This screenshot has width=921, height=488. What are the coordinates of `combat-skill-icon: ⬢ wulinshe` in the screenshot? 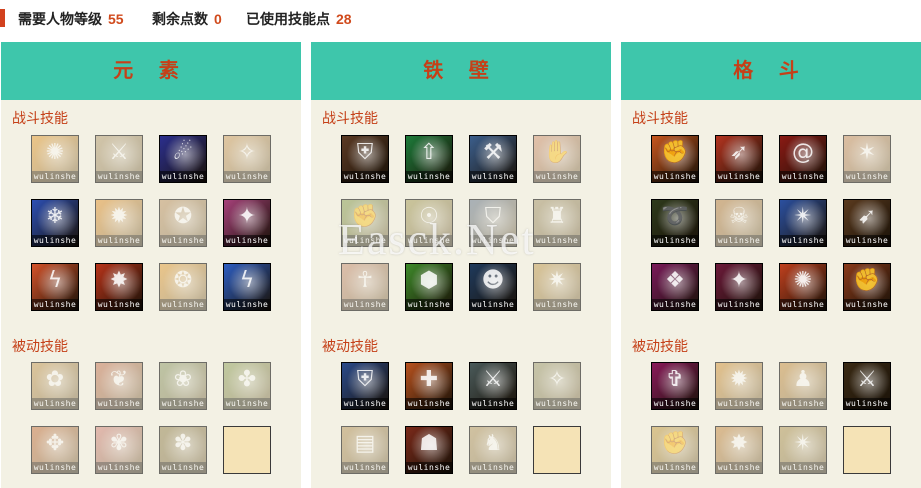 It's located at (429, 287).